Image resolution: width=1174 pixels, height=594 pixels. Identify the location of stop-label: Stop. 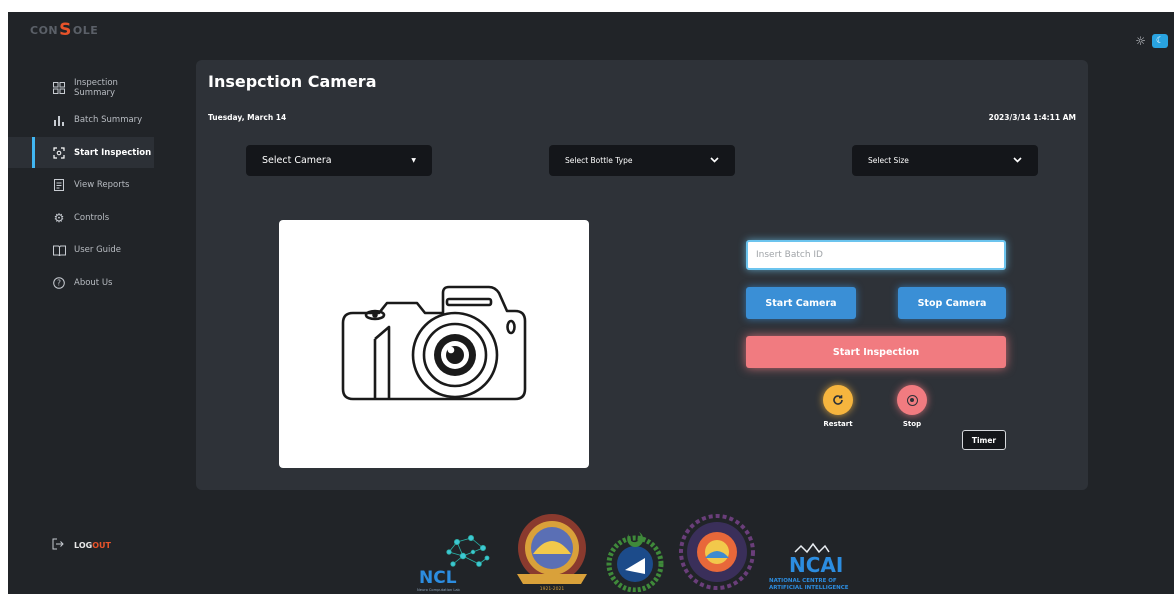
(912, 424).